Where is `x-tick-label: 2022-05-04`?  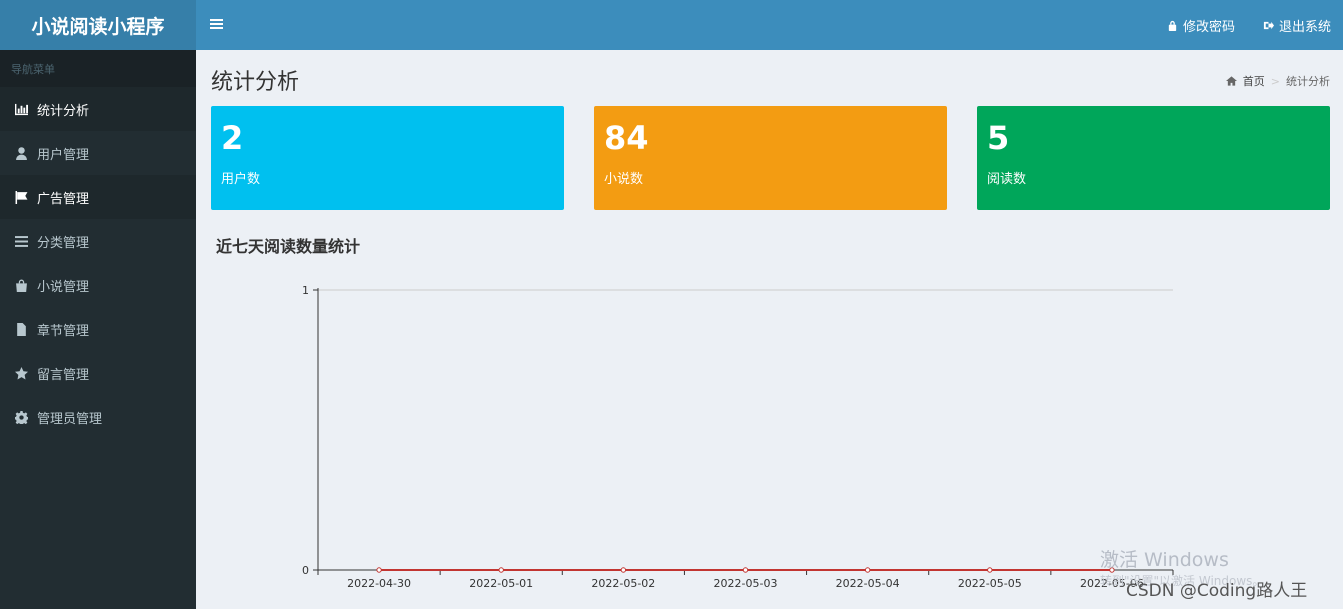
x-tick-label: 2022-05-04 is located at coordinates (868, 583).